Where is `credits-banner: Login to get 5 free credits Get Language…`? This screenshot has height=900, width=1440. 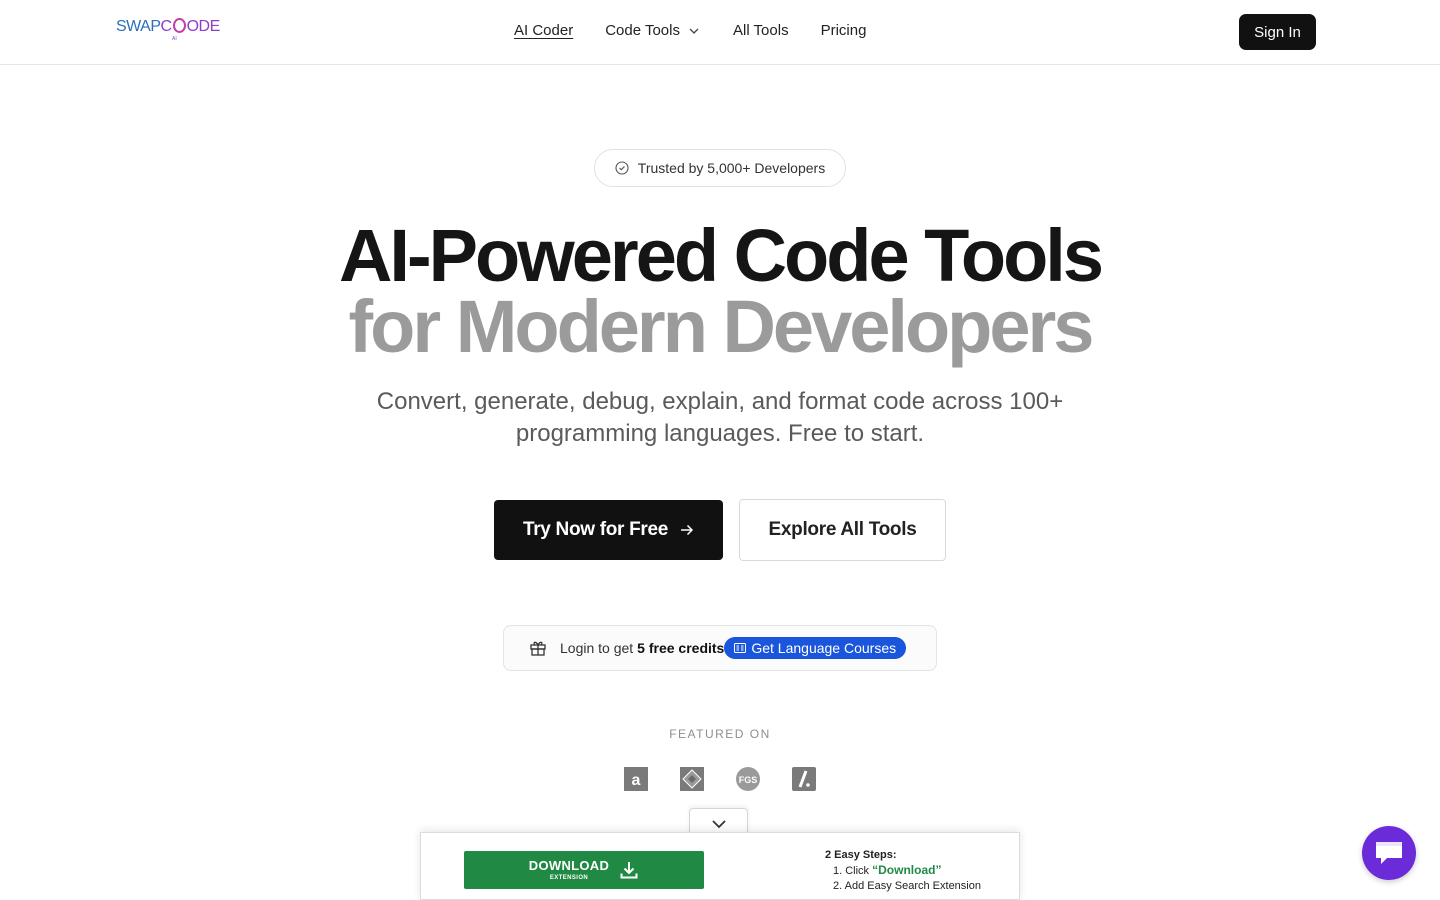
credits-banner: Login to get 5 free credits Get Language… is located at coordinates (720, 648).